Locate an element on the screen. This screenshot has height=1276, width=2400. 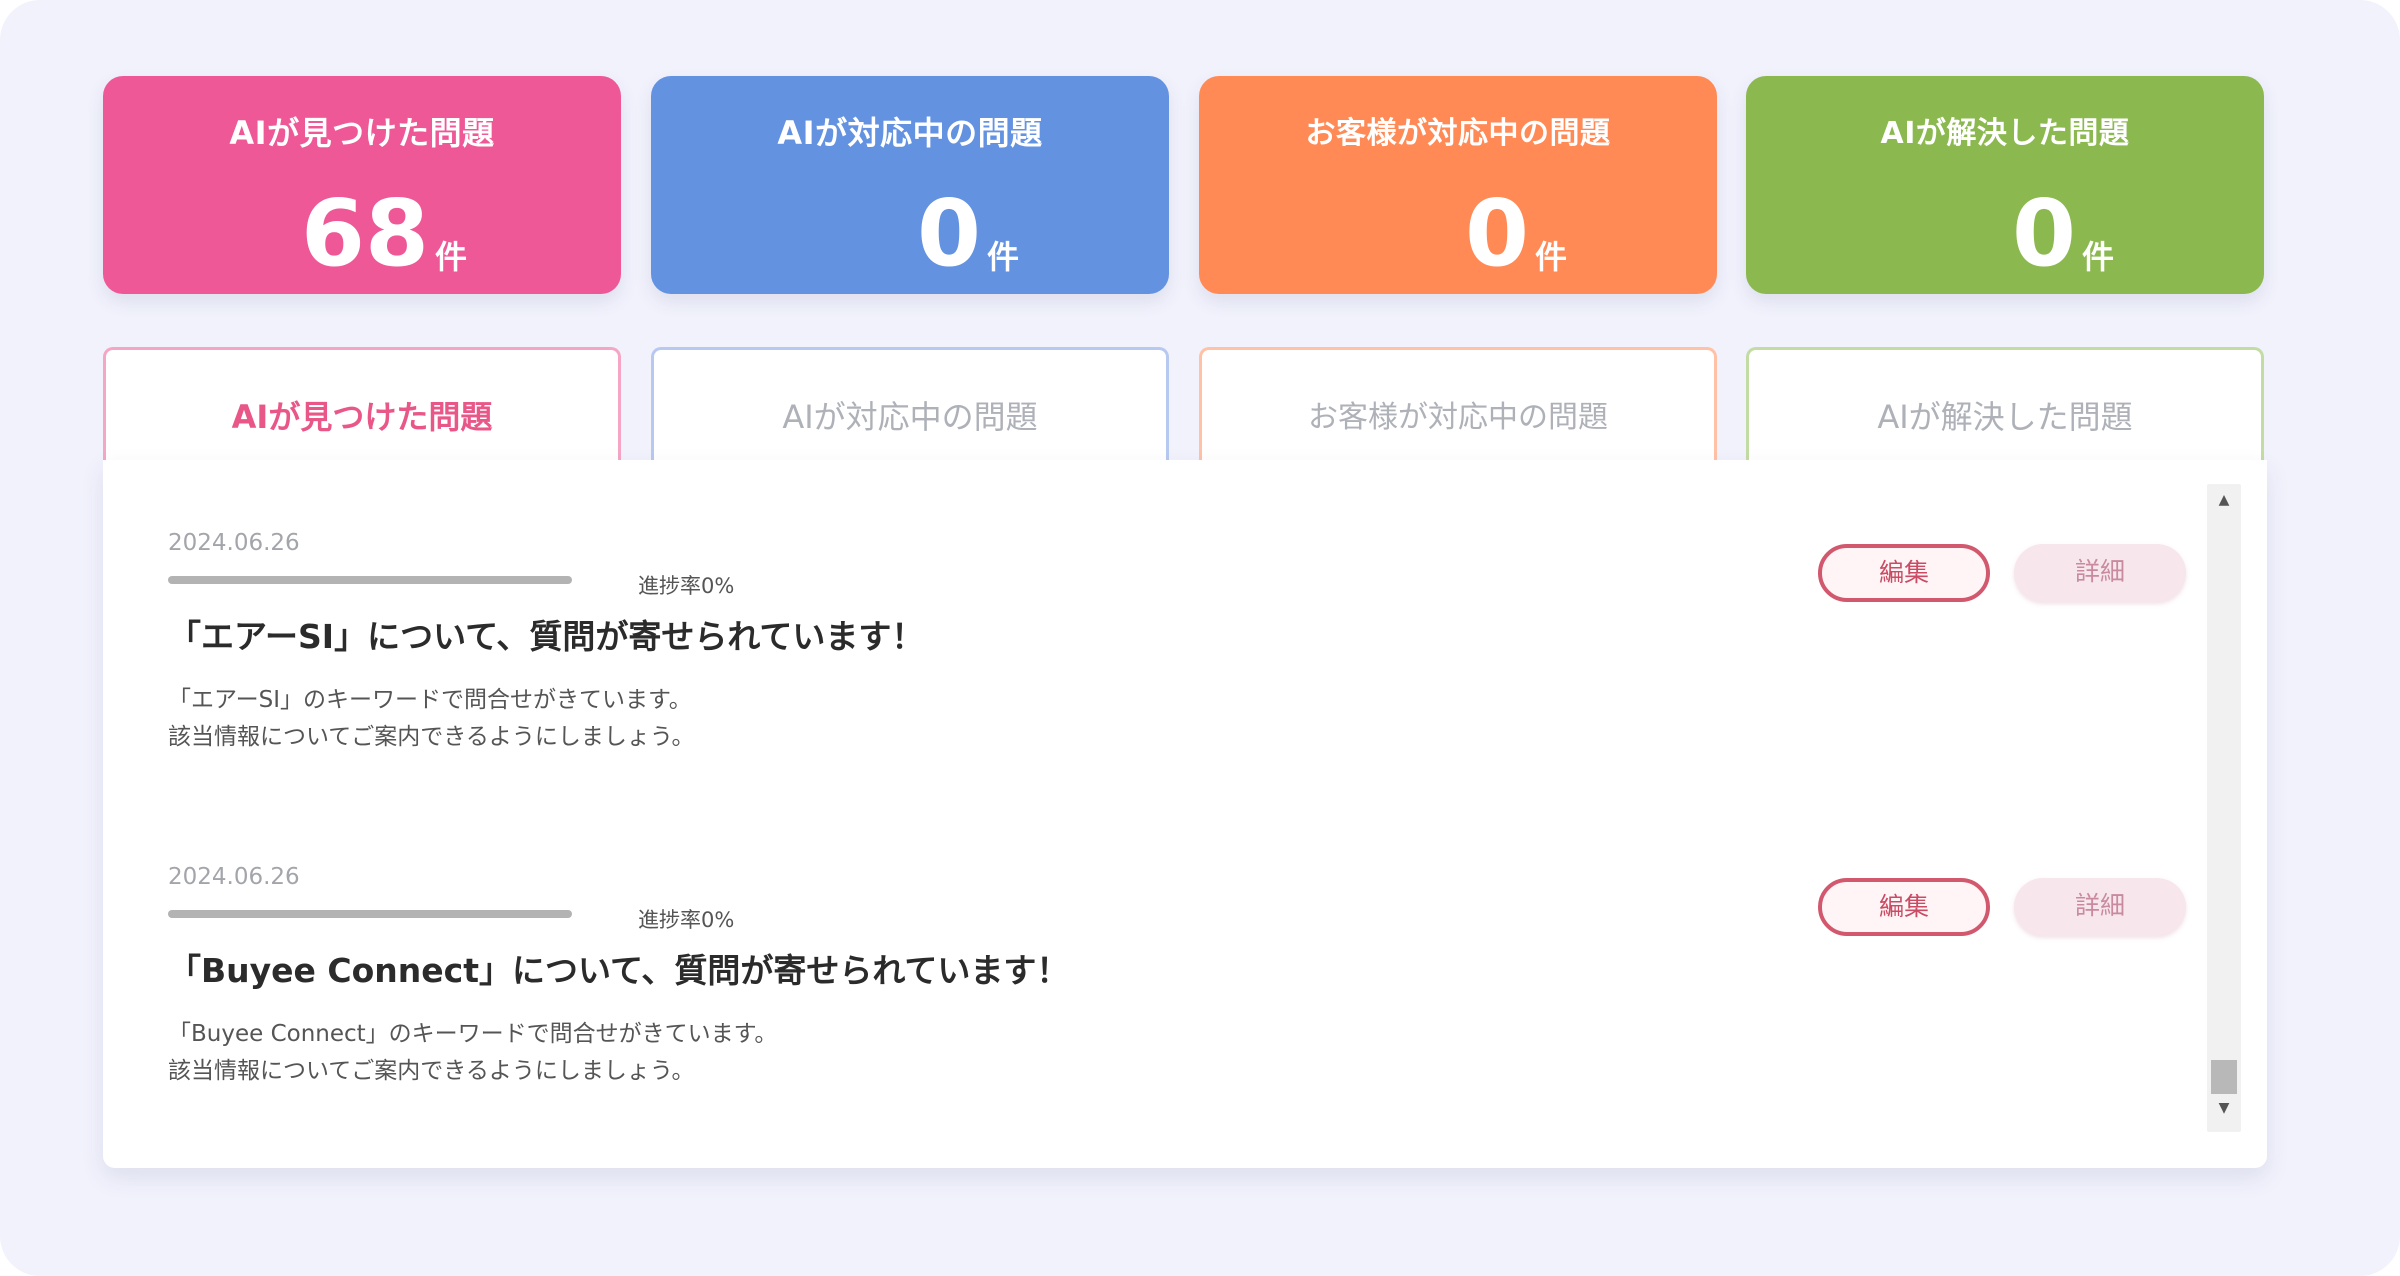
scroll-thumb is located at coordinates (2224, 1077).